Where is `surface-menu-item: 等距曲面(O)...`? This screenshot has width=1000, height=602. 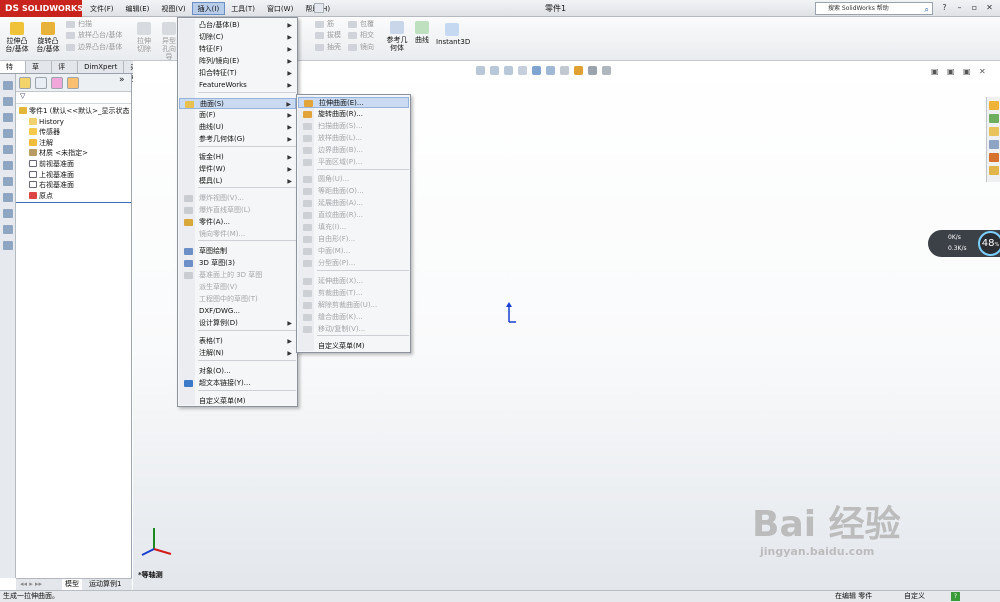 surface-menu-item: 等距曲面(O)... is located at coordinates (353, 191).